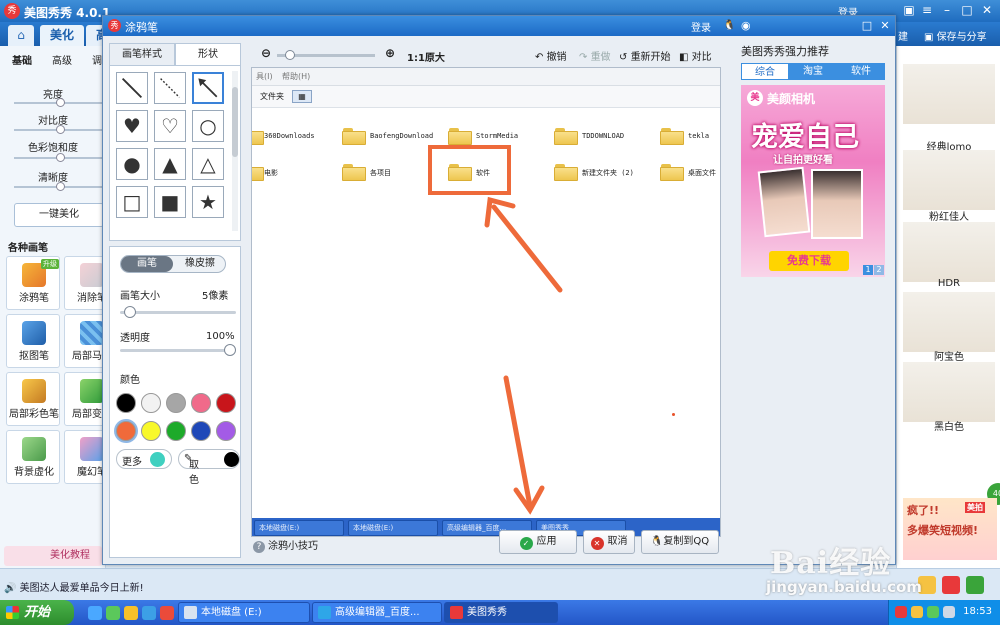 The width and height of the screenshot is (1000, 625). Describe the element at coordinates (37, 612) in the screenshot. I see `start-button: 开始` at that location.